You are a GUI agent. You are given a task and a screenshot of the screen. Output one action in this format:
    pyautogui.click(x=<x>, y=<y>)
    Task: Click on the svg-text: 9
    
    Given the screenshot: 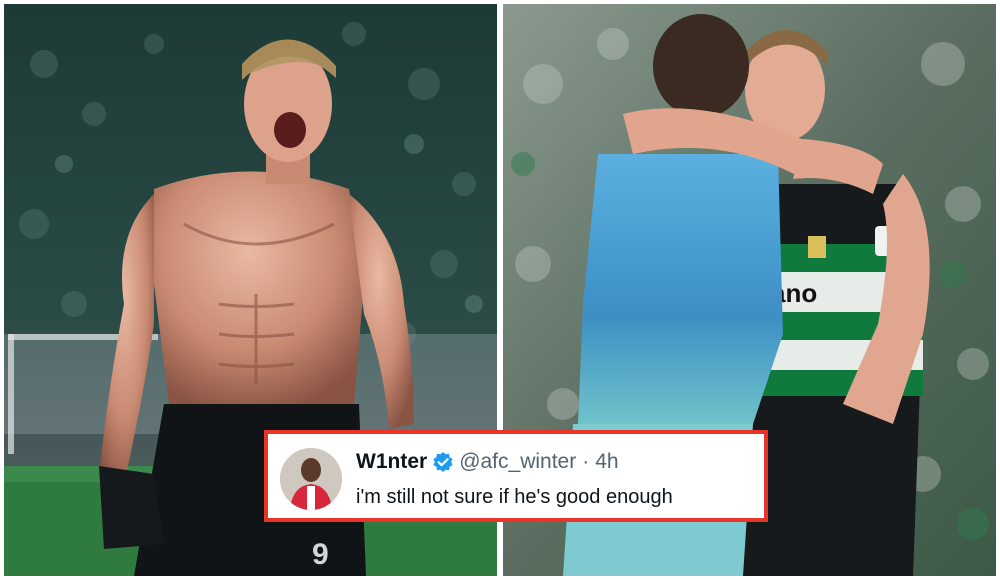 What is the action you would take?
    pyautogui.click(x=320, y=554)
    